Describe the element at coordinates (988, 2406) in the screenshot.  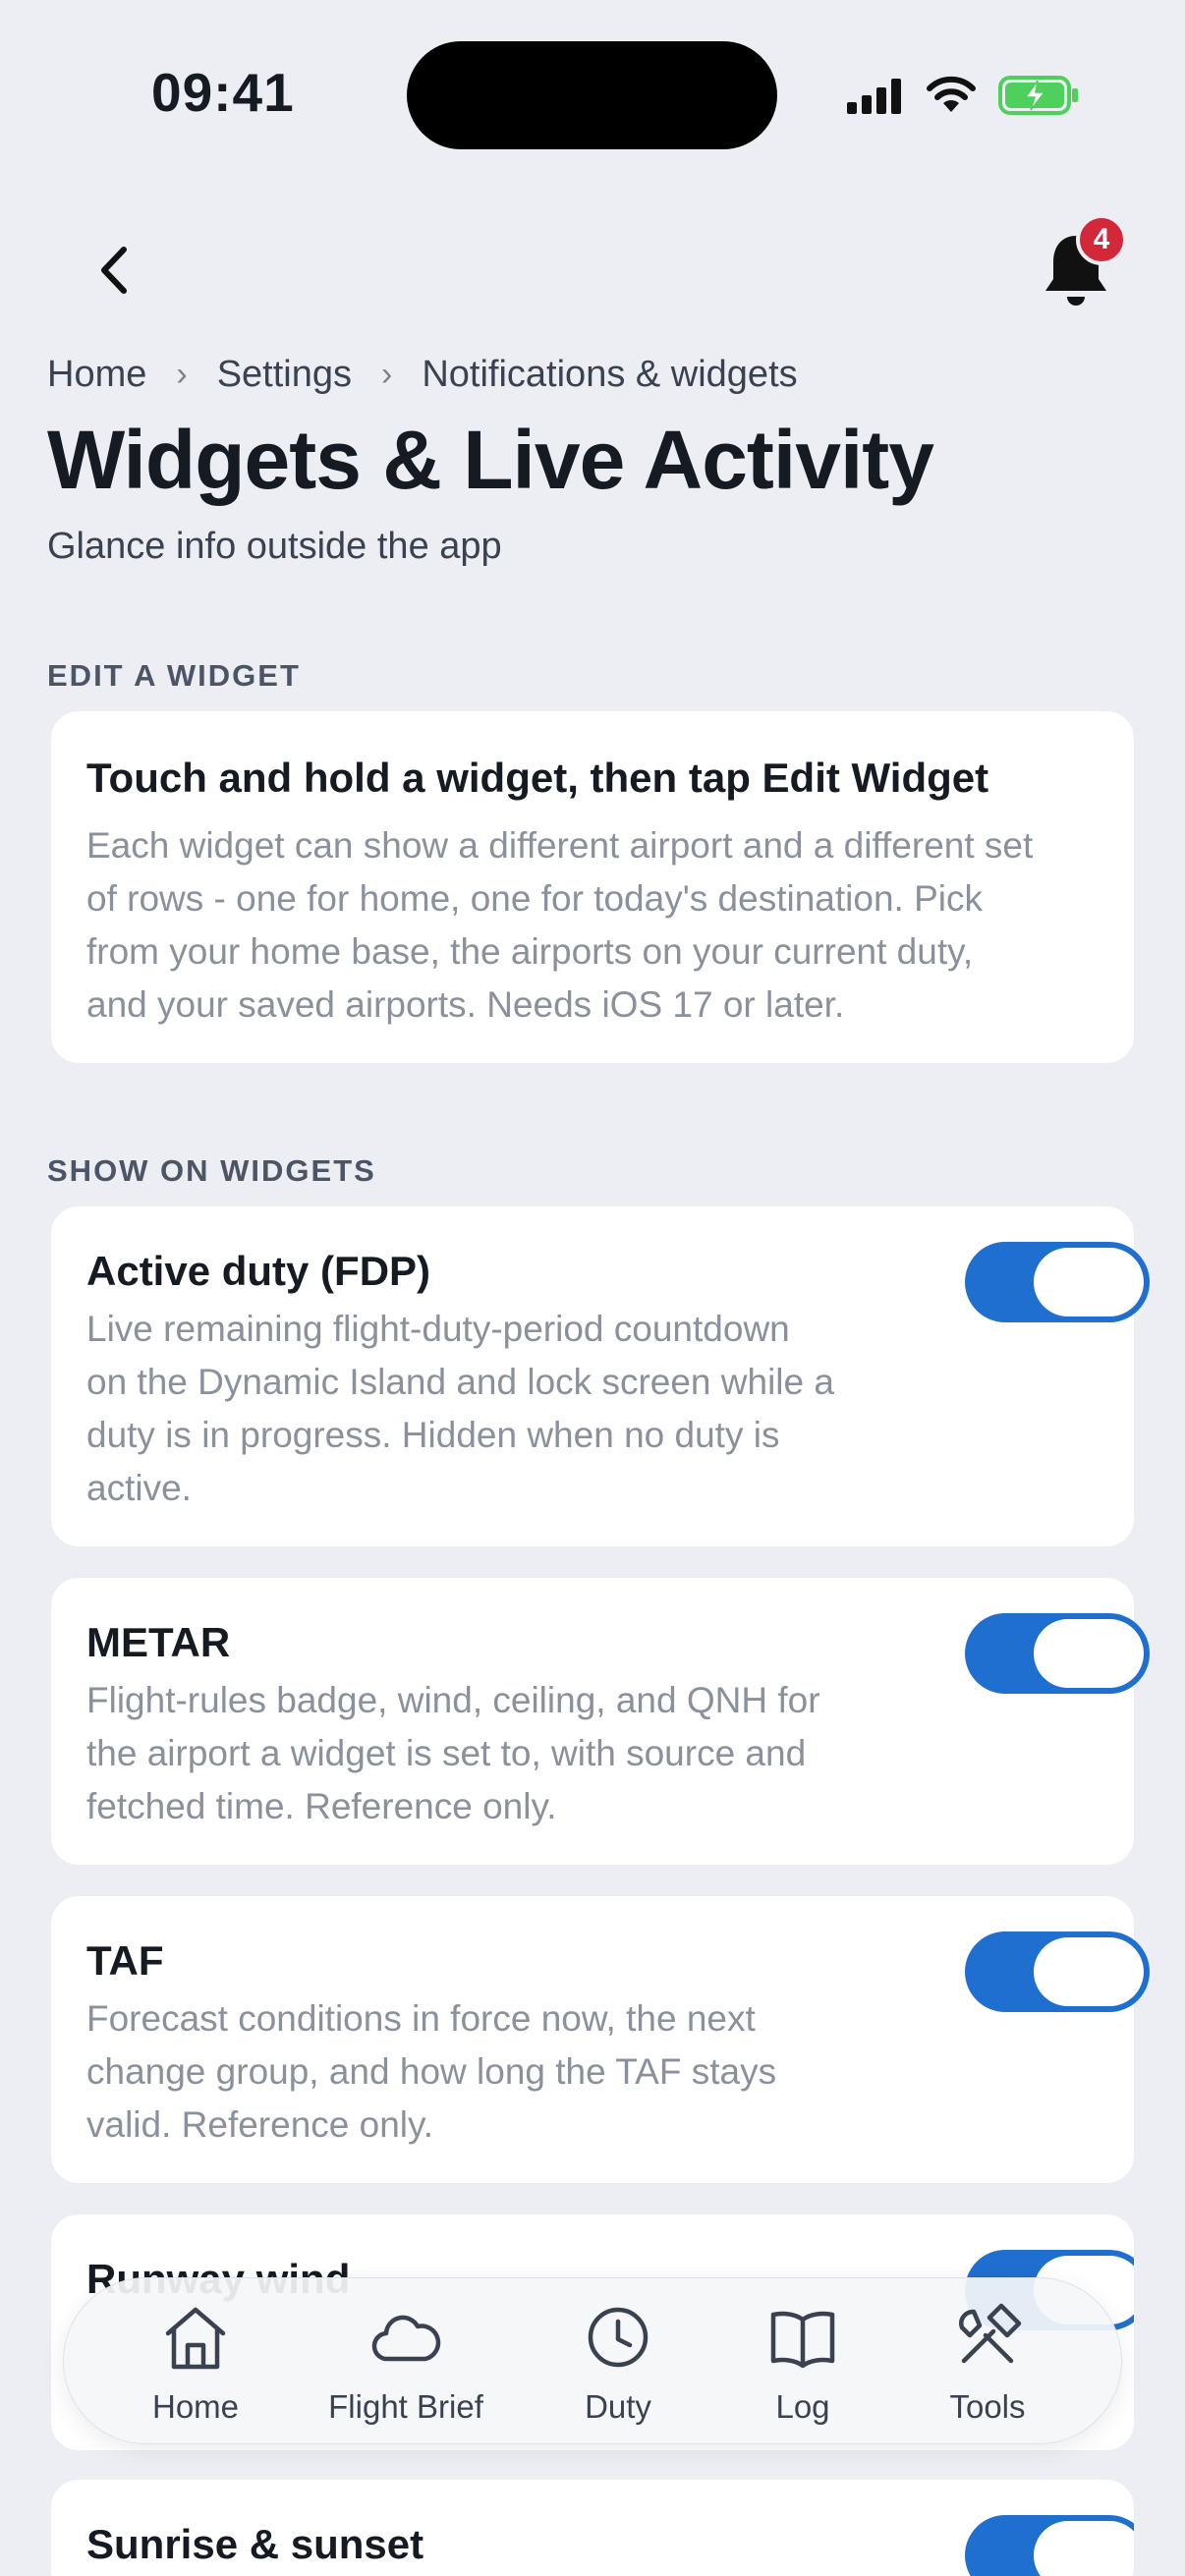
I see `tab-label: Tools` at that location.